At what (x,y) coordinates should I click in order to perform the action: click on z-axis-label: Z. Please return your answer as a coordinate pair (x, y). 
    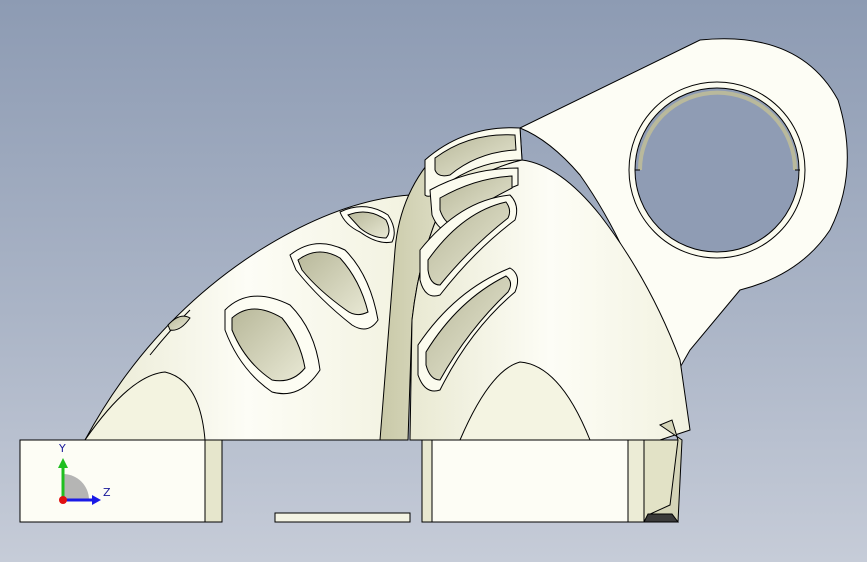
    Looking at the image, I should click on (107, 492).